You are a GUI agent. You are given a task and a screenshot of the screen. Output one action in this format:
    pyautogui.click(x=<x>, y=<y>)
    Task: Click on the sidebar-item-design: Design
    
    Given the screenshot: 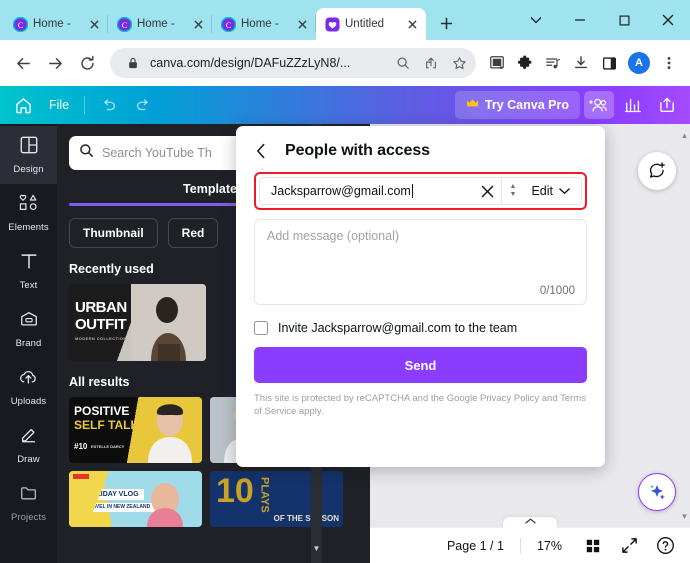 What is the action you would take?
    pyautogui.click(x=28, y=155)
    